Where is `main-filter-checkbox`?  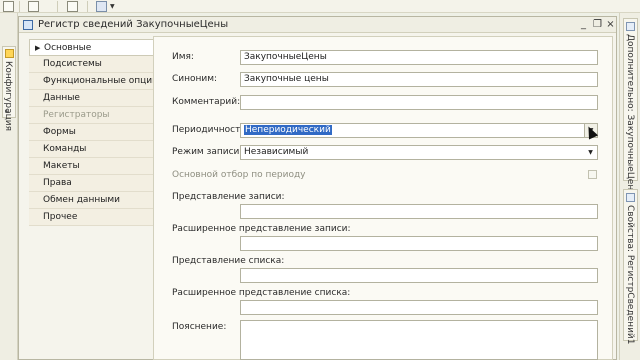 main-filter-checkbox is located at coordinates (592, 174).